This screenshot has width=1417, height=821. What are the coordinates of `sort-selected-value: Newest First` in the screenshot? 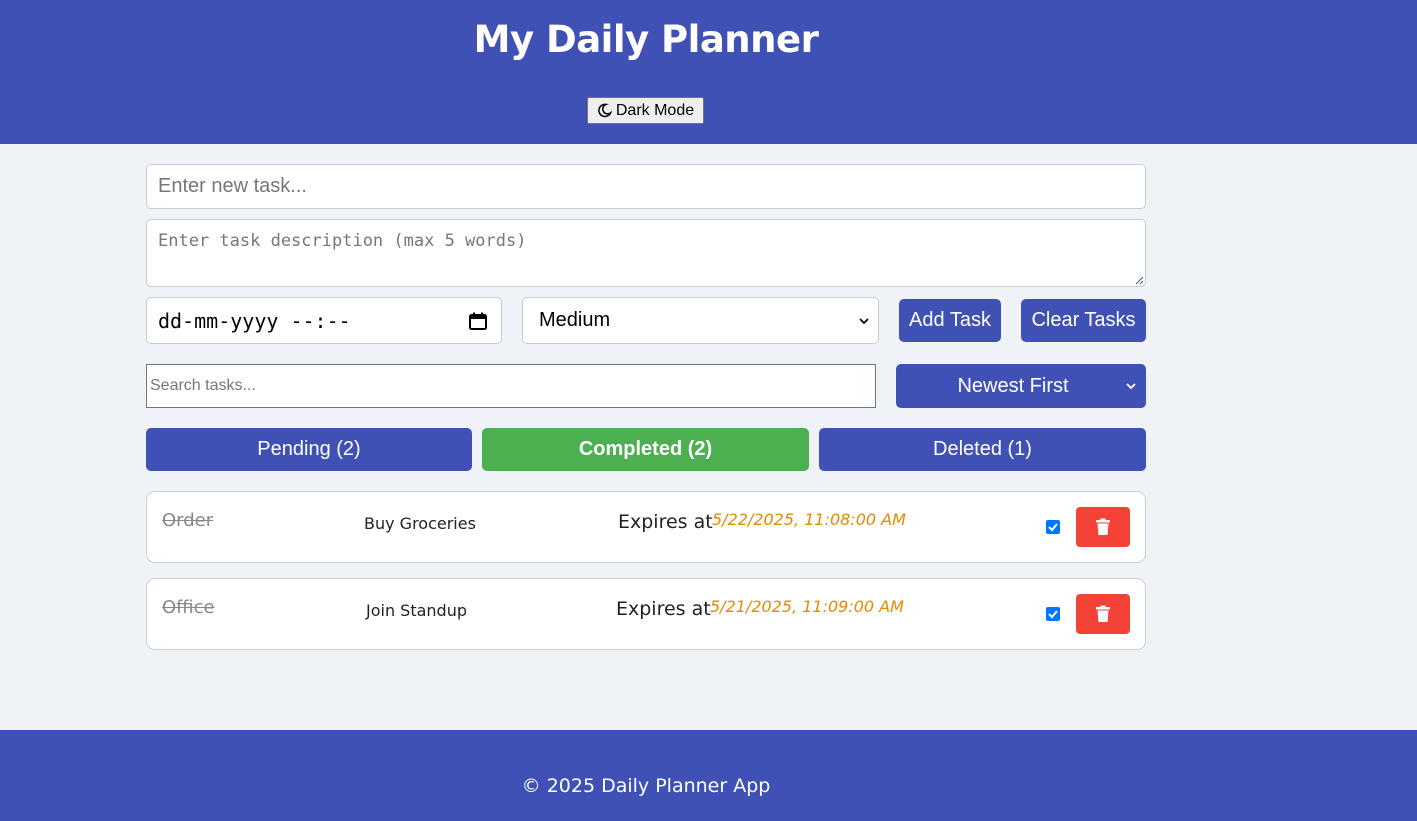 It's located at (1013, 385).